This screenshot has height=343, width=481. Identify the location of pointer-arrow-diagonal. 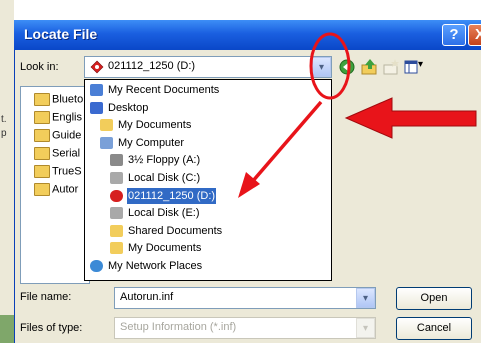
(286, 142).